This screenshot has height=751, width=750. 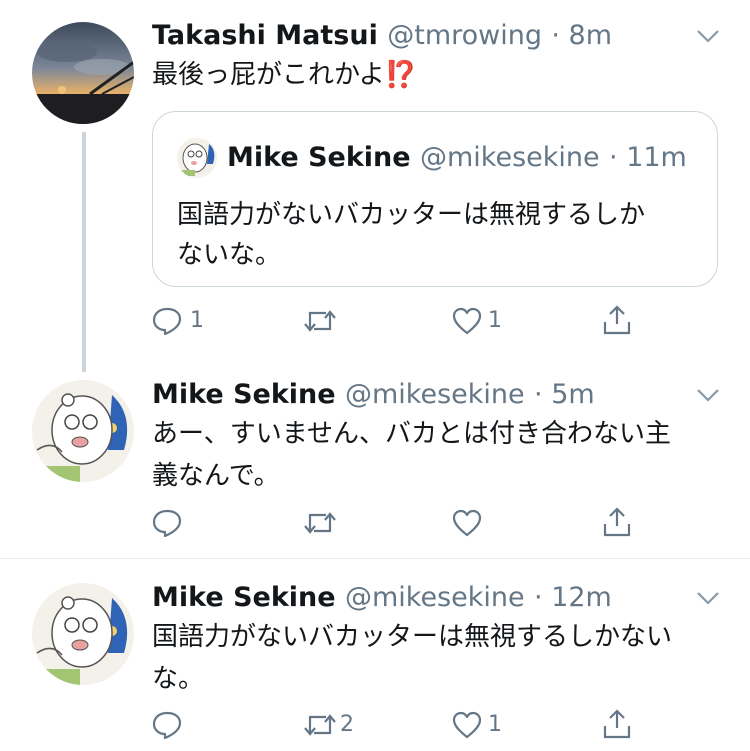 I want to click on thread-connector, so click(x=84, y=252).